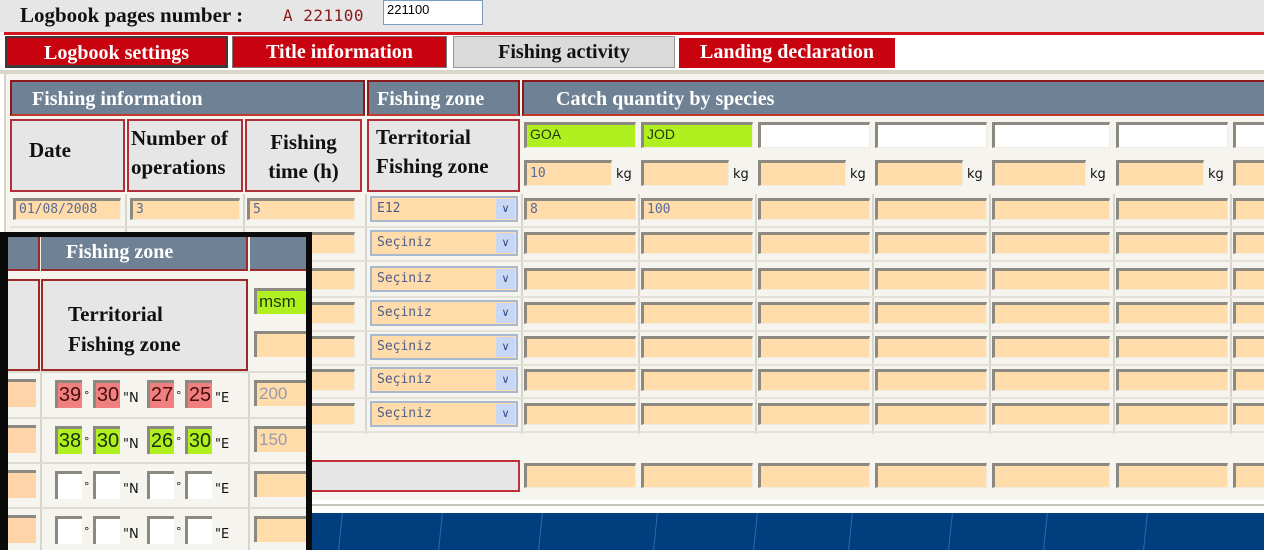 Image resolution: width=1264 pixels, height=550 pixels. Describe the element at coordinates (160, 394) in the screenshot. I see `longitude-degrees-field: 27` at that location.